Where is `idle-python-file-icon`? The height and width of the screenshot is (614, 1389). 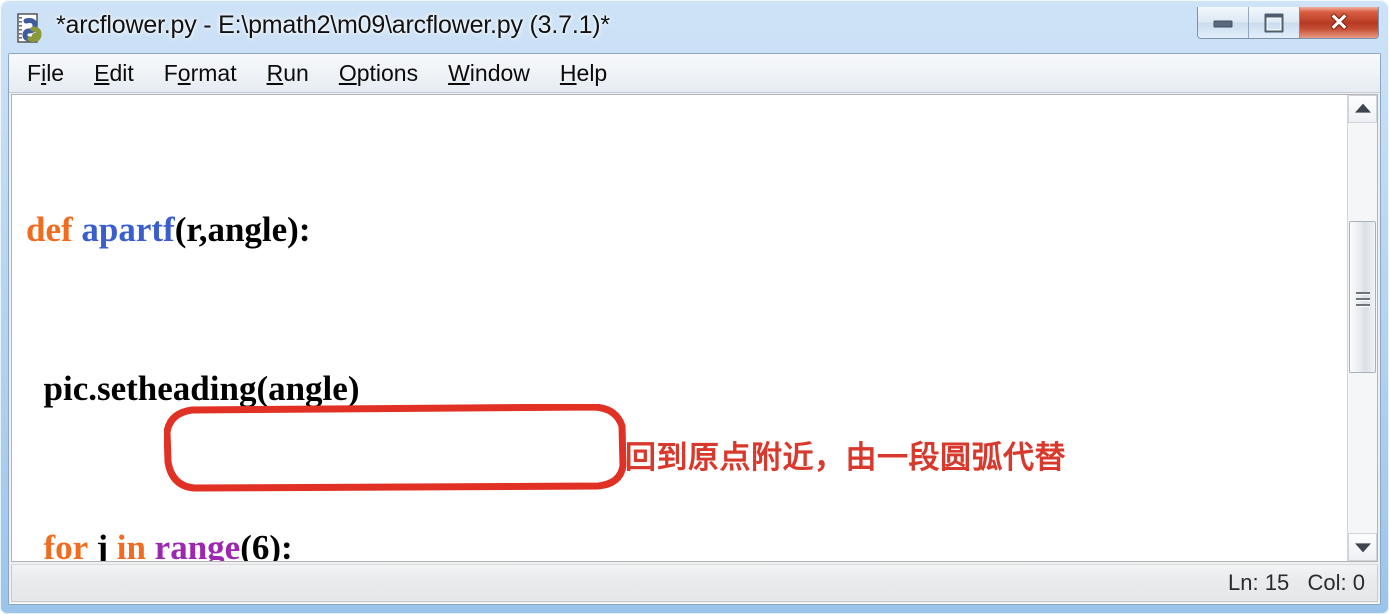 idle-python-file-icon is located at coordinates (31, 29).